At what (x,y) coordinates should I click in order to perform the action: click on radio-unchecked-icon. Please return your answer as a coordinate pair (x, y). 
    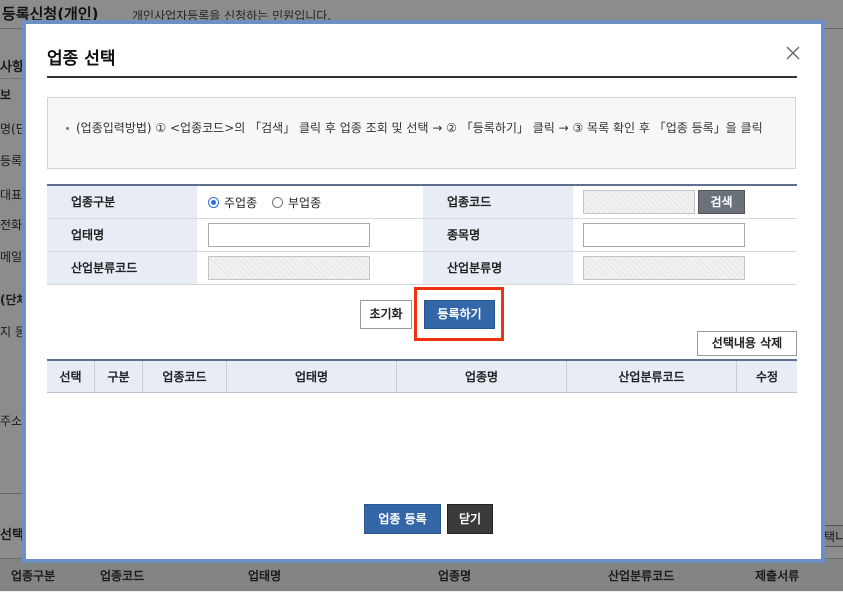
    Looking at the image, I should click on (277, 202).